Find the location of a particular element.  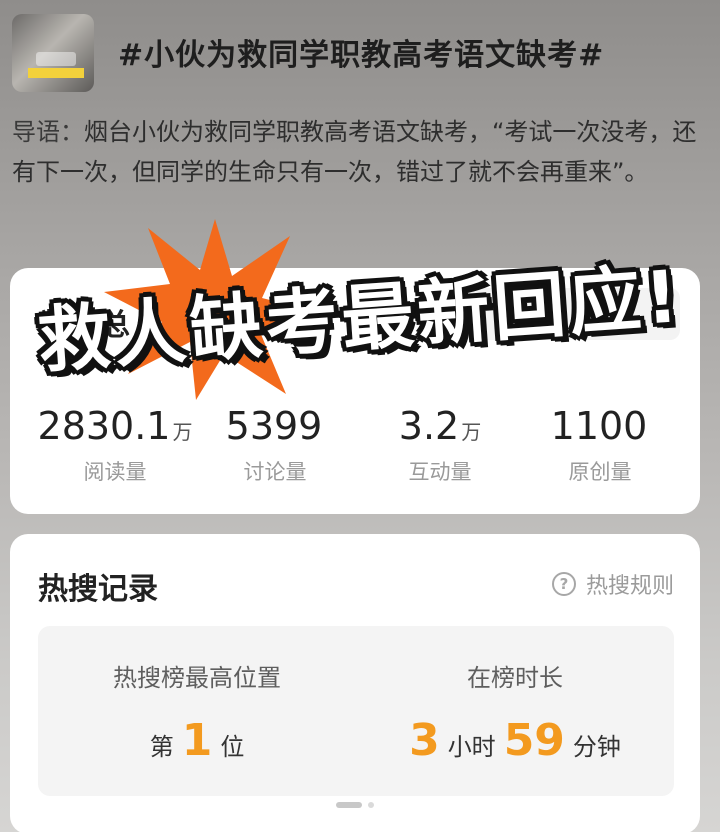

stat-interactions: 3.2 万 互动量 is located at coordinates (440, 445).